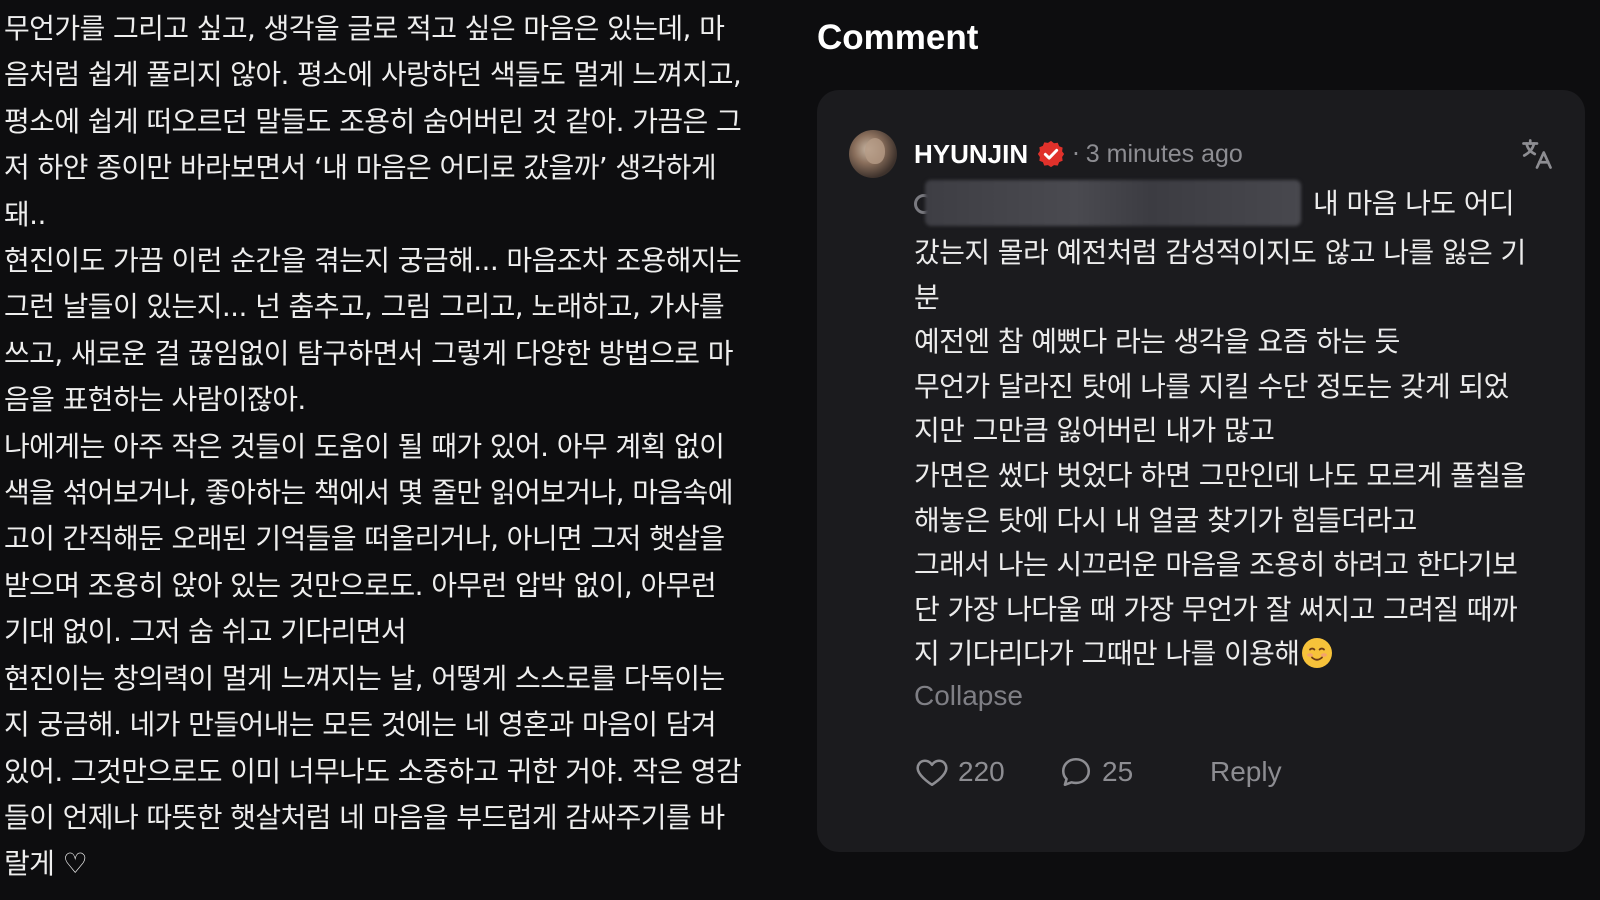 This screenshot has width=1600, height=900. Describe the element at coordinates (981, 771) in the screenshot. I see `like-count: 220` at that location.